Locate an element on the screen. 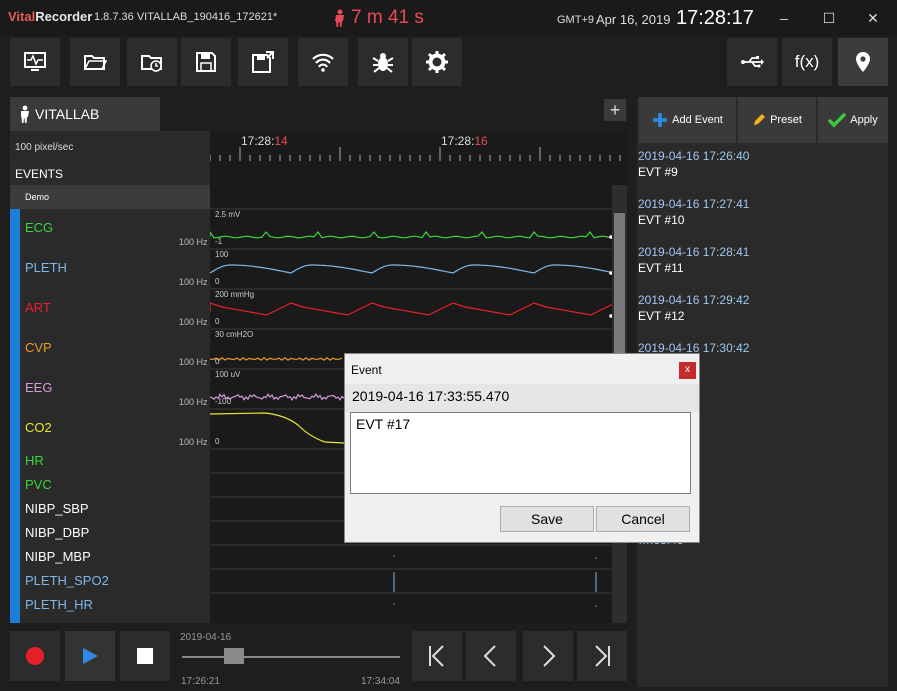  save-event-button: Save is located at coordinates (547, 519).